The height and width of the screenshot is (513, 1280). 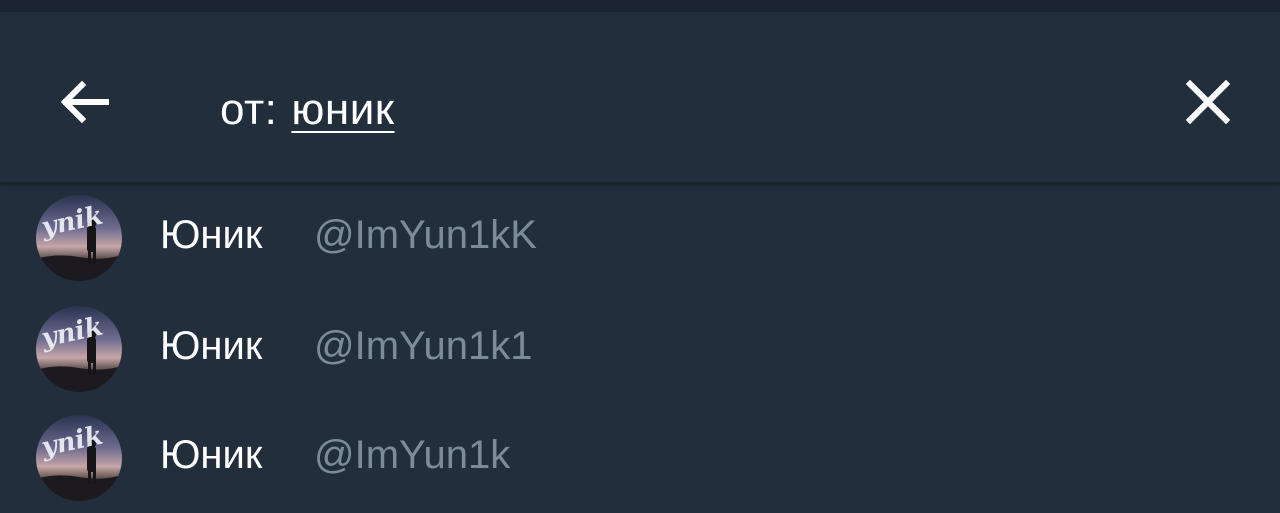 What do you see at coordinates (249, 109) in the screenshot?
I see `search-filter-prefix: от:` at bounding box center [249, 109].